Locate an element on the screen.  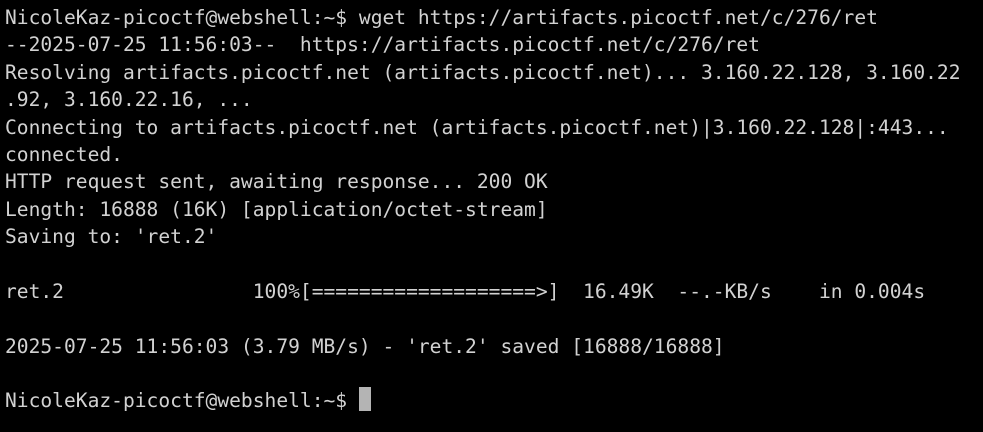
terminal-line-connected: connected. is located at coordinates (64, 154).